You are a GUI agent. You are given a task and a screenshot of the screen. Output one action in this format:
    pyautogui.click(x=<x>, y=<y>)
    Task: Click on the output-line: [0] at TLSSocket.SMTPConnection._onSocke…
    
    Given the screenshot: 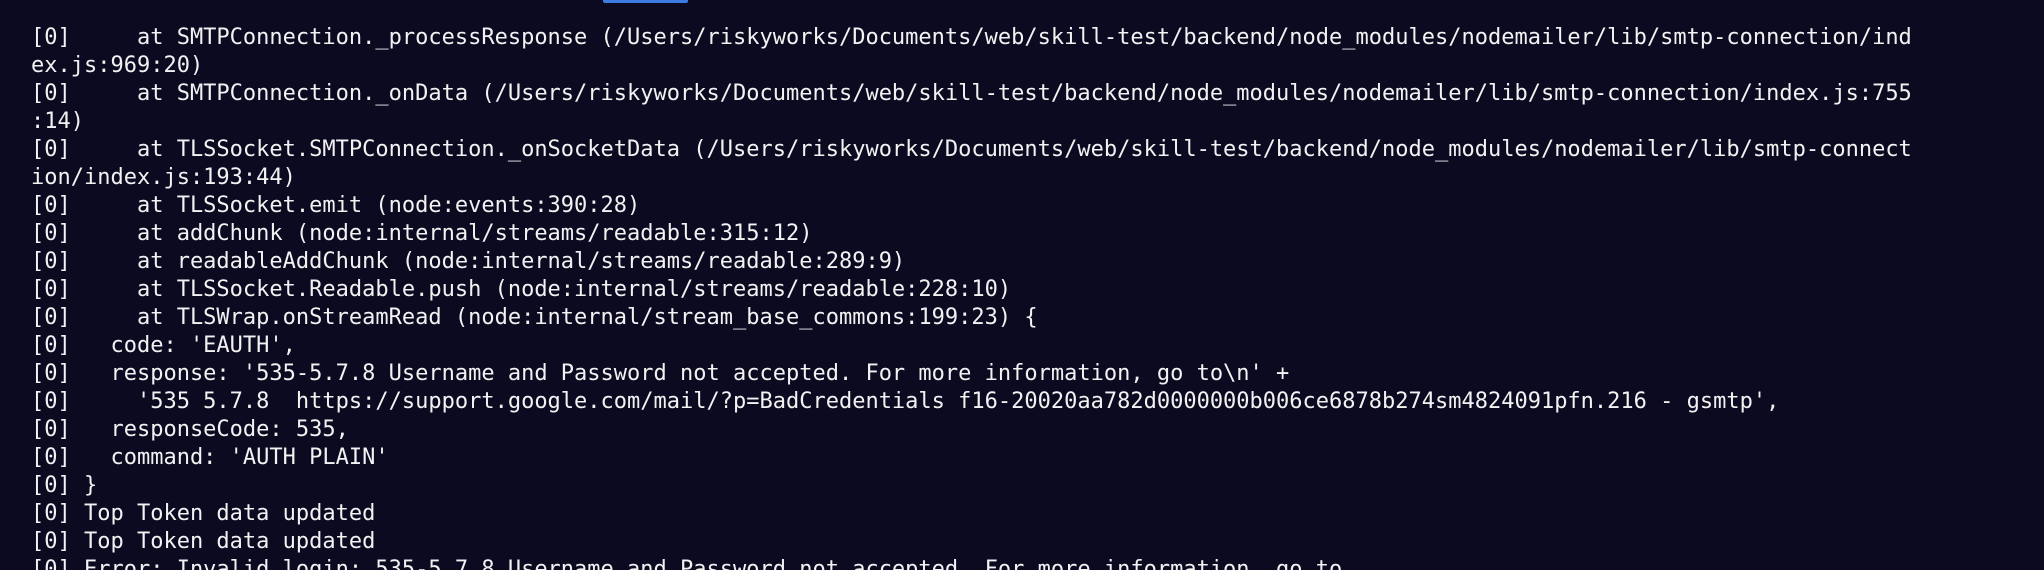 What is the action you would take?
    pyautogui.click(x=971, y=149)
    